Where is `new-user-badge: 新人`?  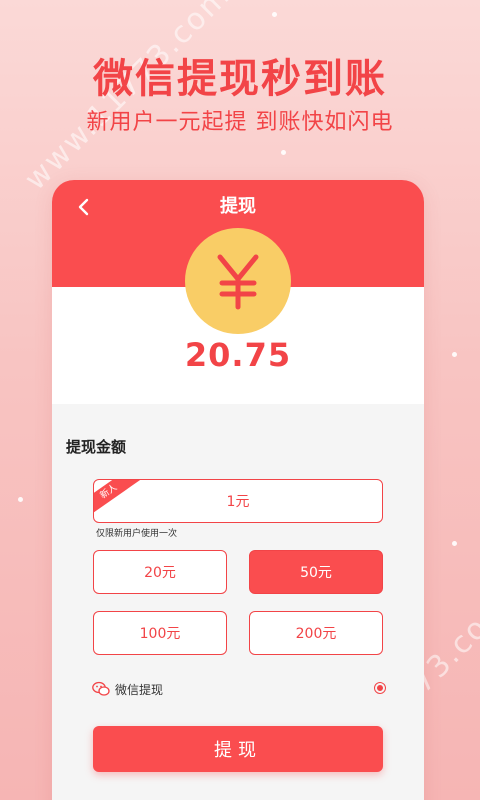 new-user-badge: 新人 is located at coordinates (118, 499).